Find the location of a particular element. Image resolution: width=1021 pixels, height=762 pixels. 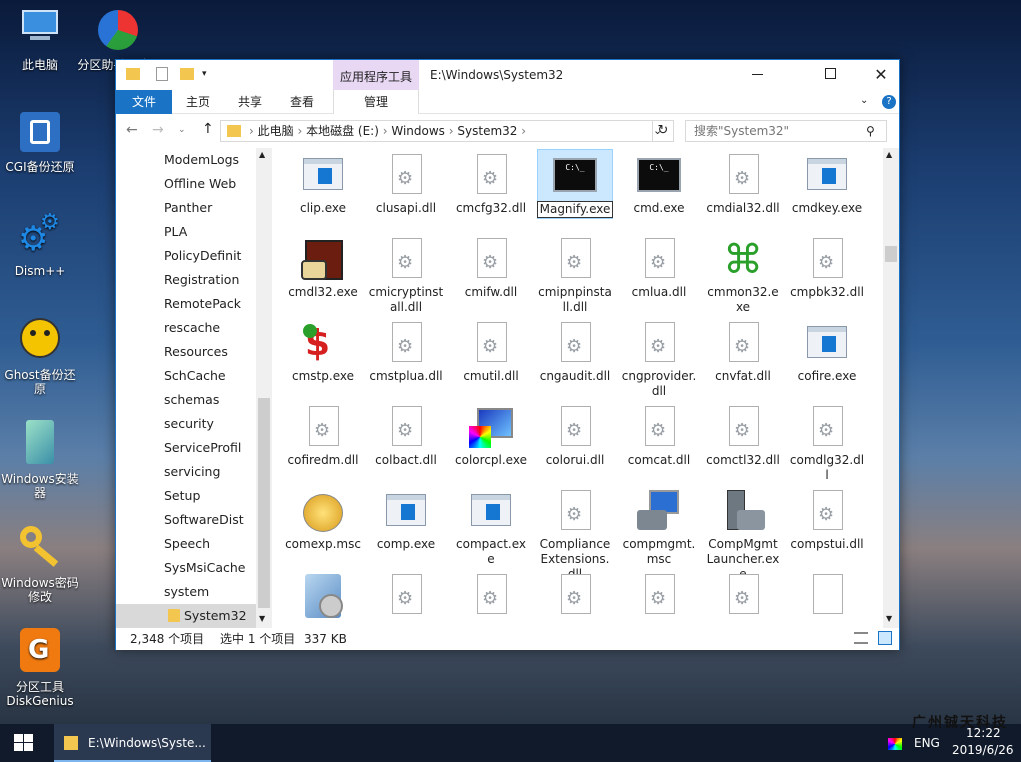

file-item: clip.exe is located at coordinates (323, 185).